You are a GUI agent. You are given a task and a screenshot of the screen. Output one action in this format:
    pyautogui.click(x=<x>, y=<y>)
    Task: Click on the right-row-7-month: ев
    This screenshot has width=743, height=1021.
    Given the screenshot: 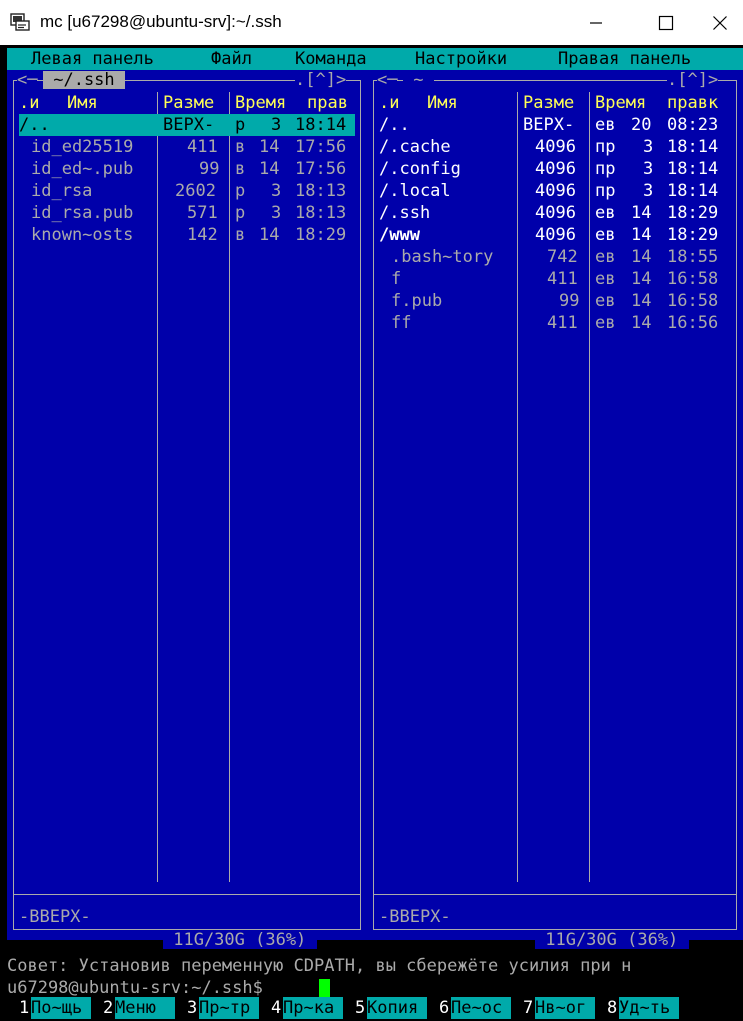 What is the action you would take?
    pyautogui.click(x=605, y=279)
    